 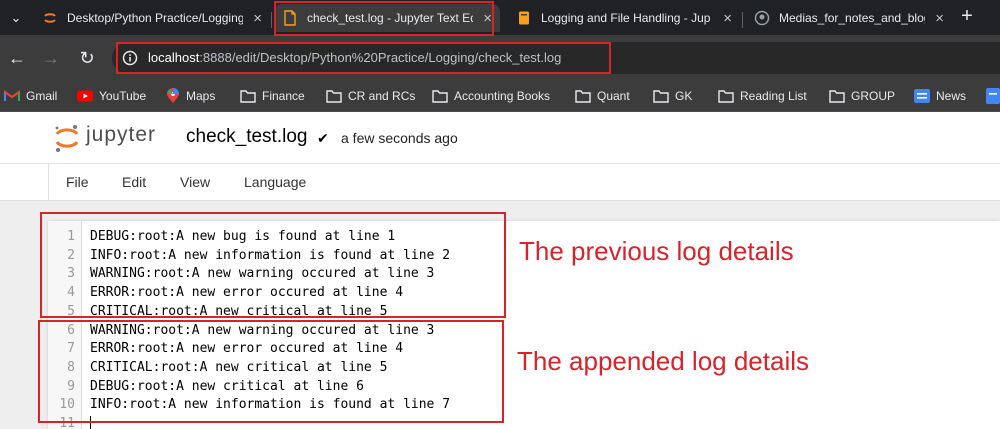 What do you see at coordinates (90, 422) in the screenshot?
I see `text-cursor` at bounding box center [90, 422].